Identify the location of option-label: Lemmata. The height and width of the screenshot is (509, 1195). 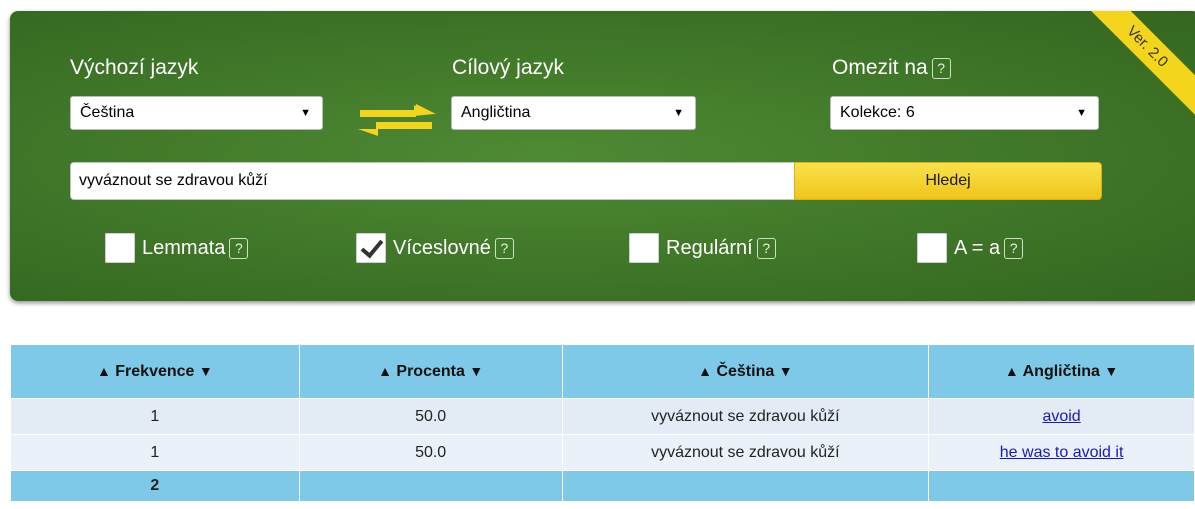
(184, 247).